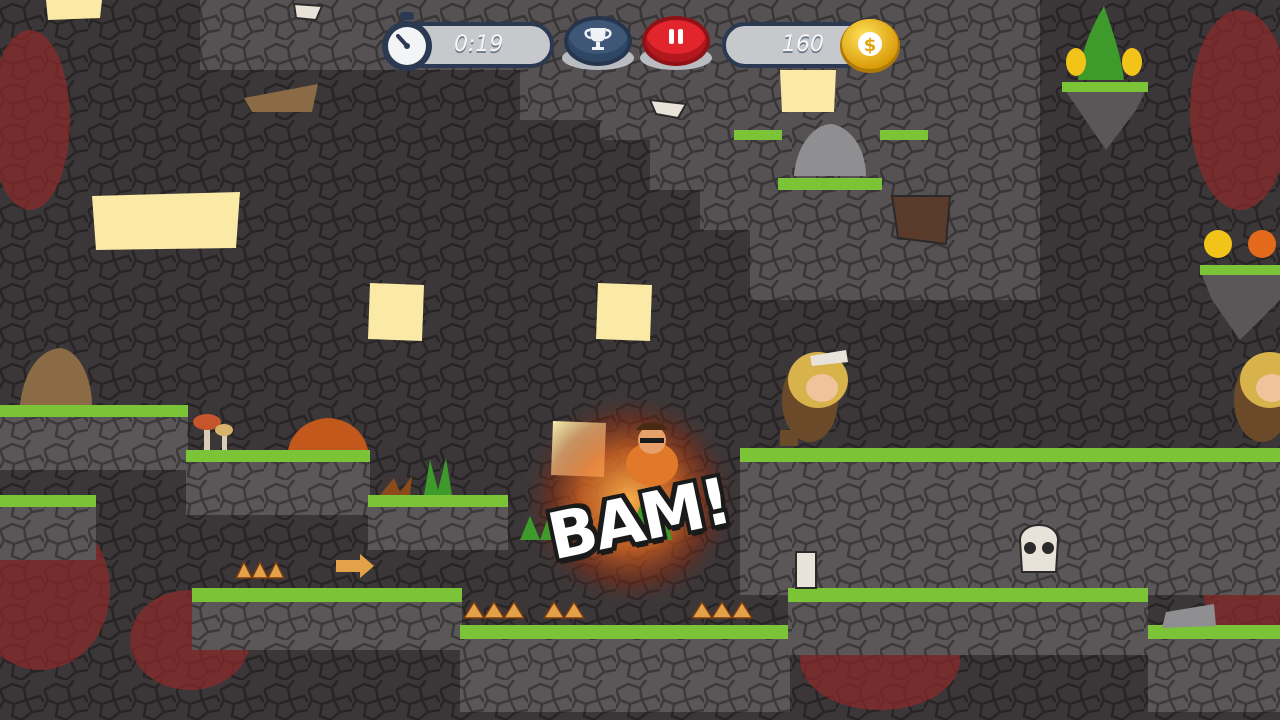 Image resolution: width=1280 pixels, height=720 pixels. I want to click on pause-button, so click(676, 41).